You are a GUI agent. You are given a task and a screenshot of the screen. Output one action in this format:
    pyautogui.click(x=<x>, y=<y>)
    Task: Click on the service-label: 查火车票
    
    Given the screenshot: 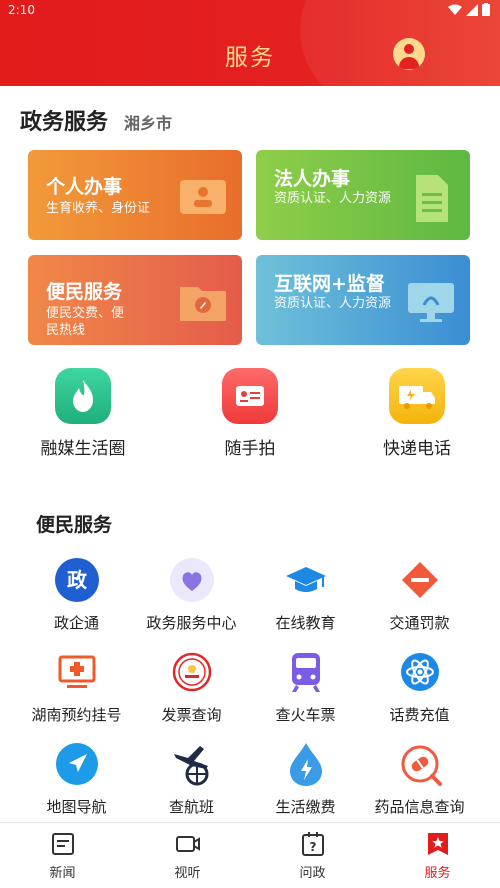 What is the action you would take?
    pyautogui.click(x=305, y=715)
    